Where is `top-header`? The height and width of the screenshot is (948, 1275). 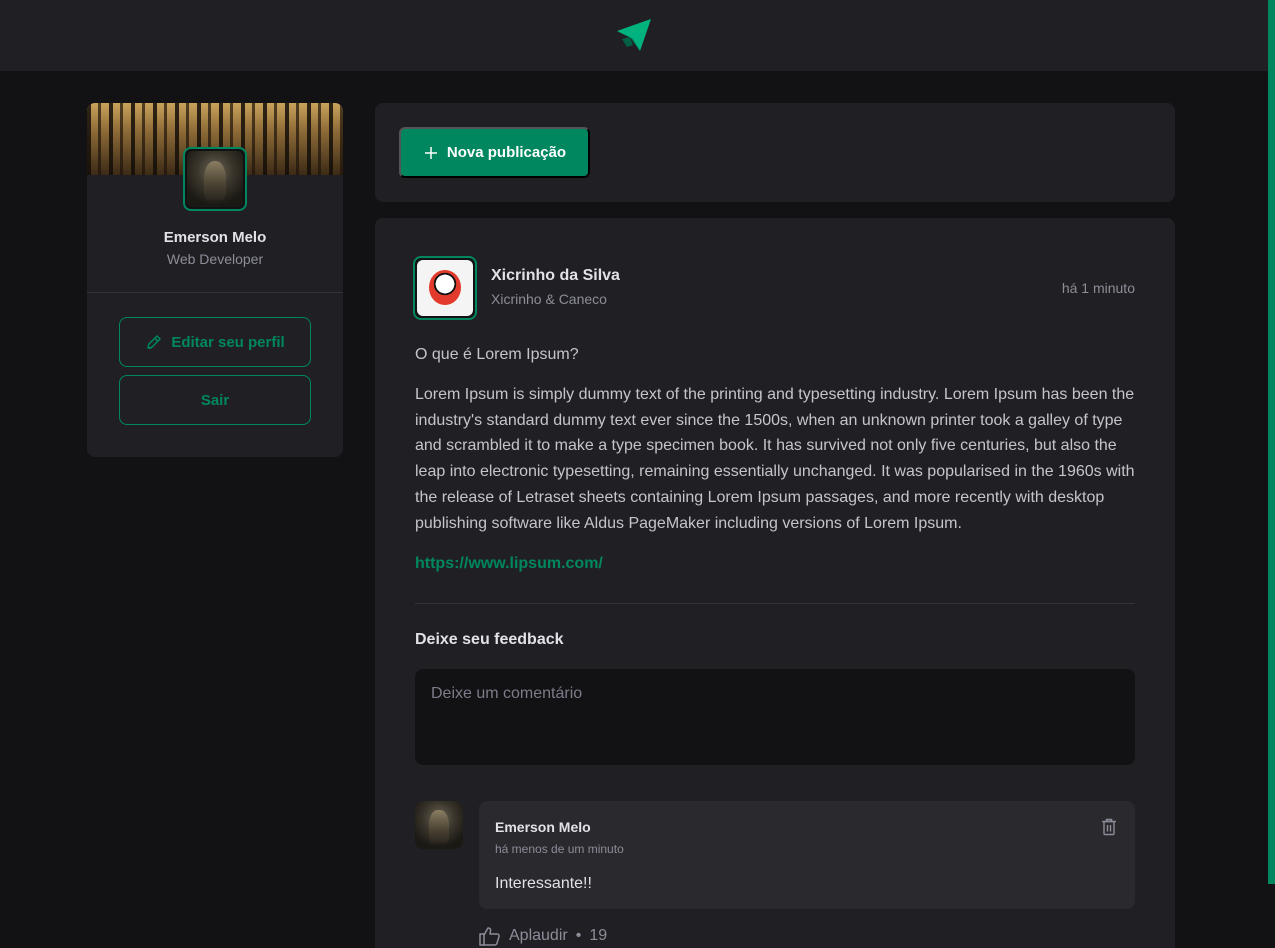 top-header is located at coordinates (634, 35).